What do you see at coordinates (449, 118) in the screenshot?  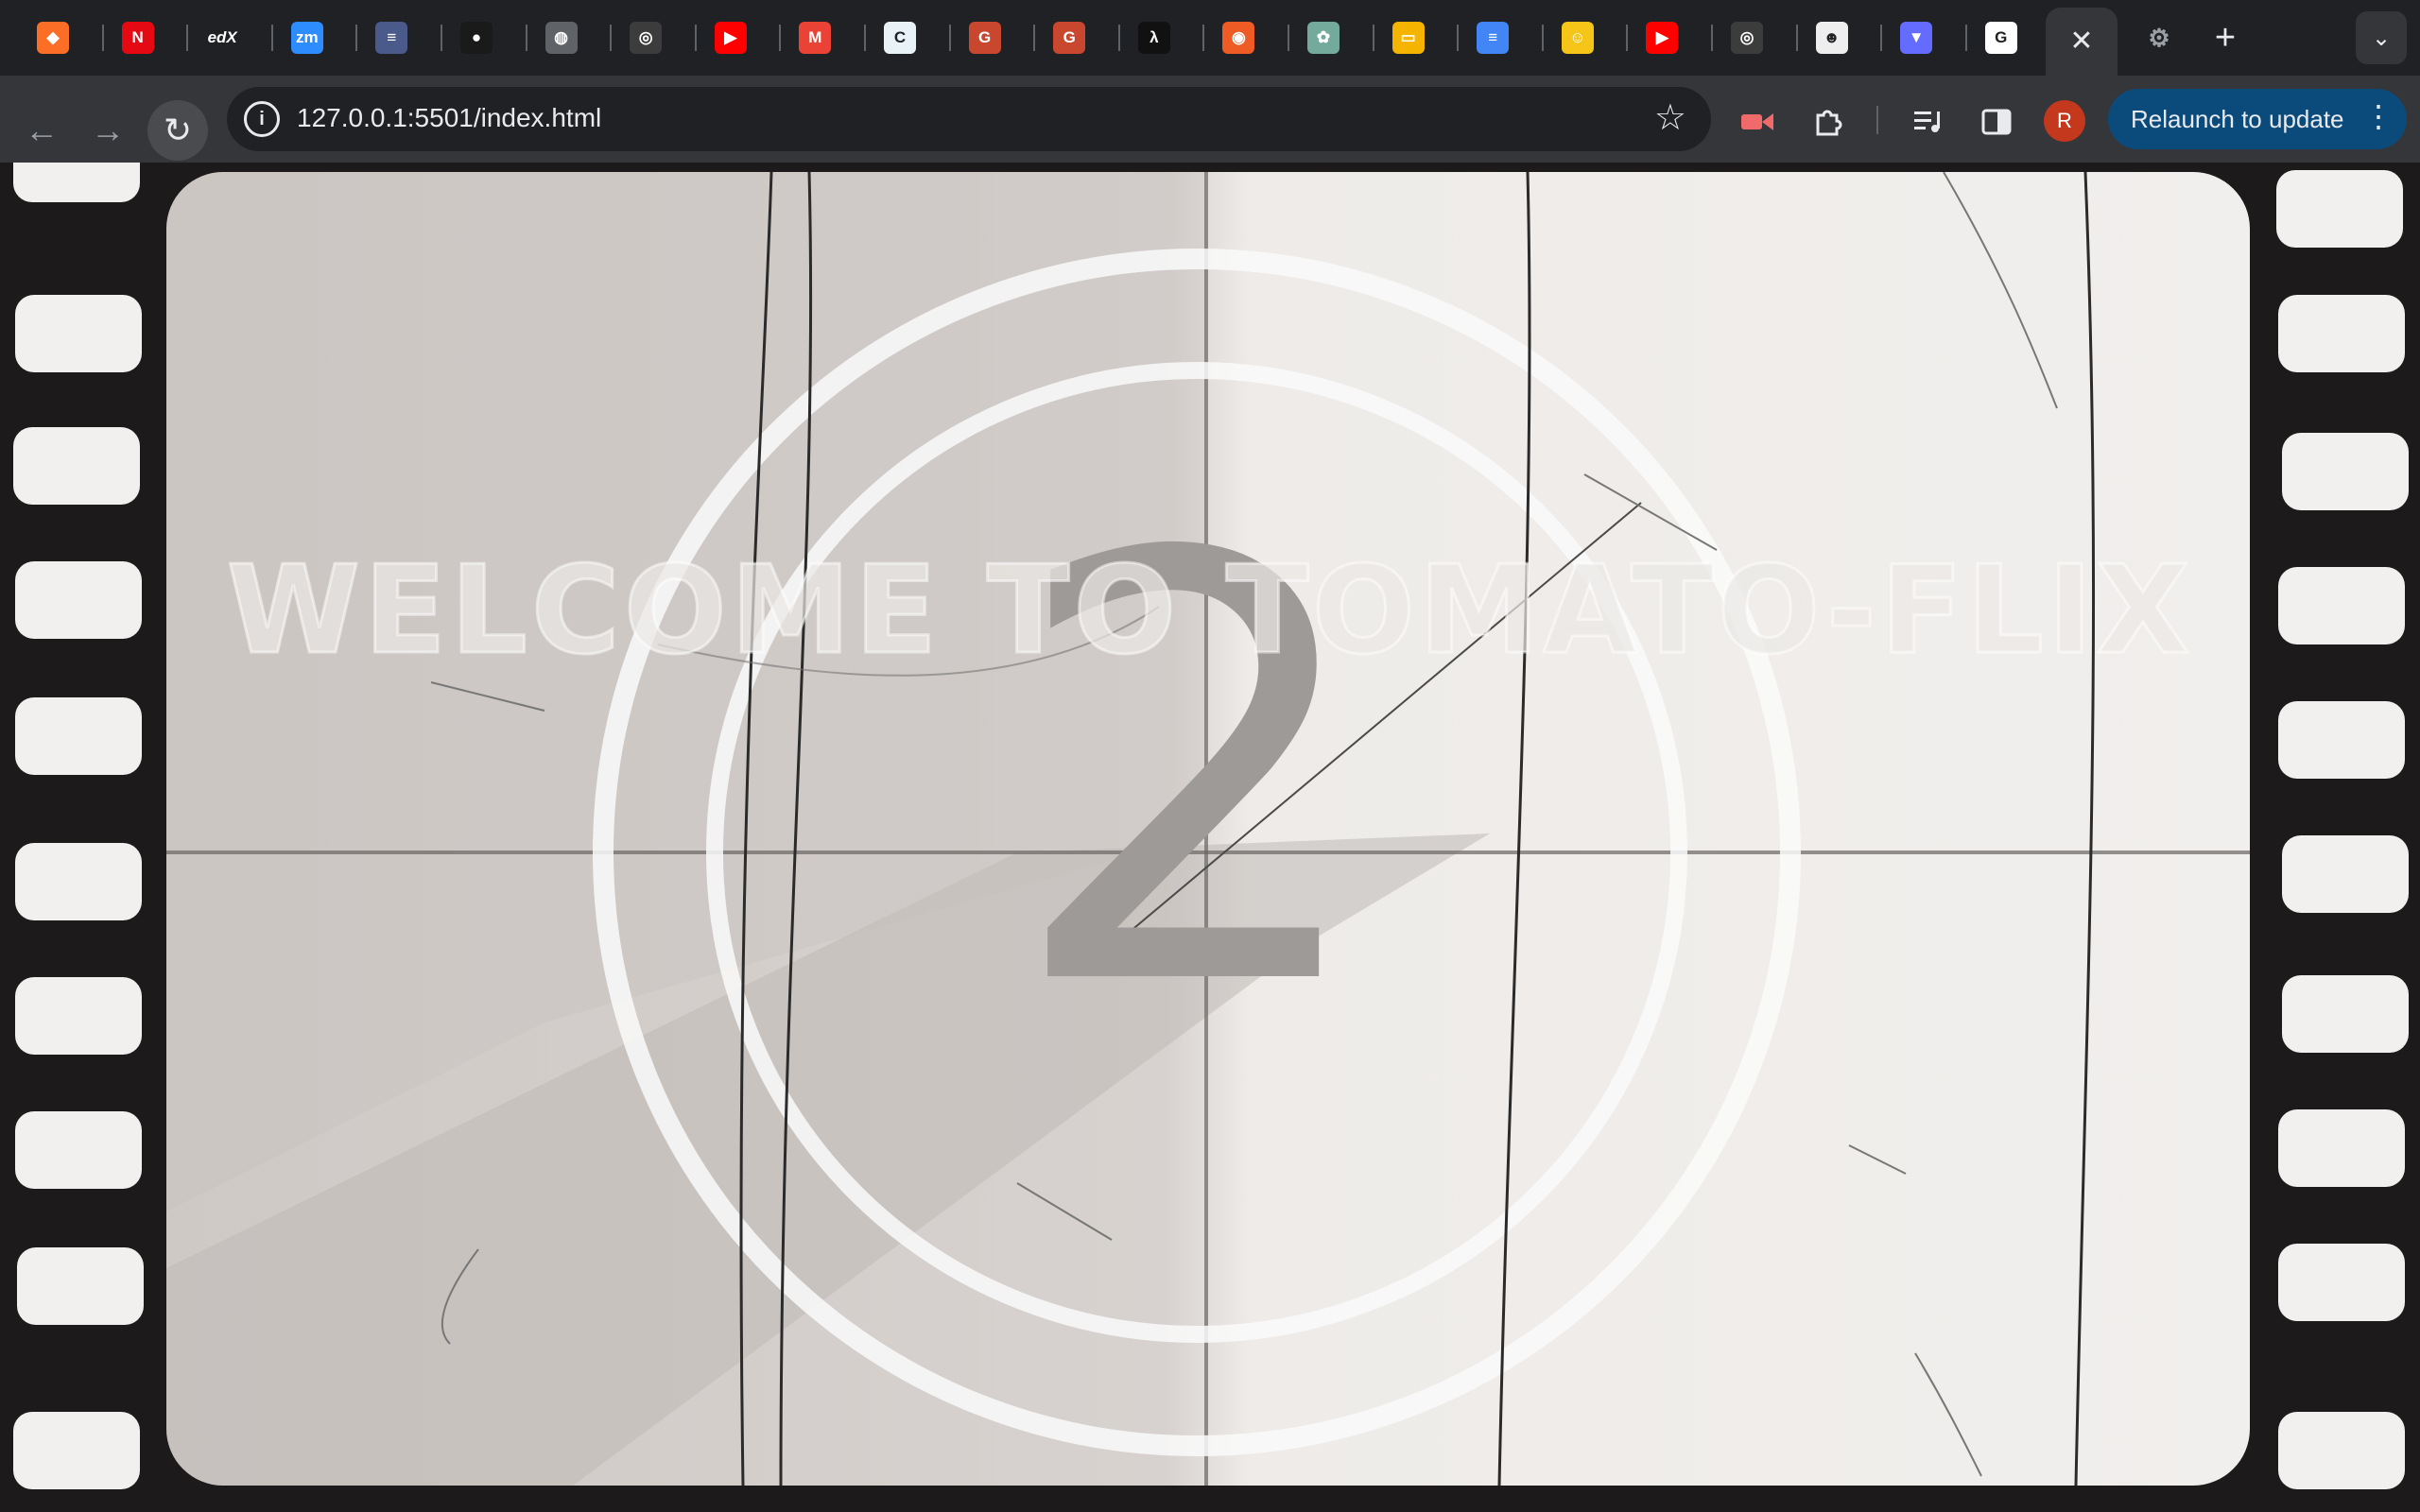 I see `url-text: 127.0.0.1:5501/index.html` at bounding box center [449, 118].